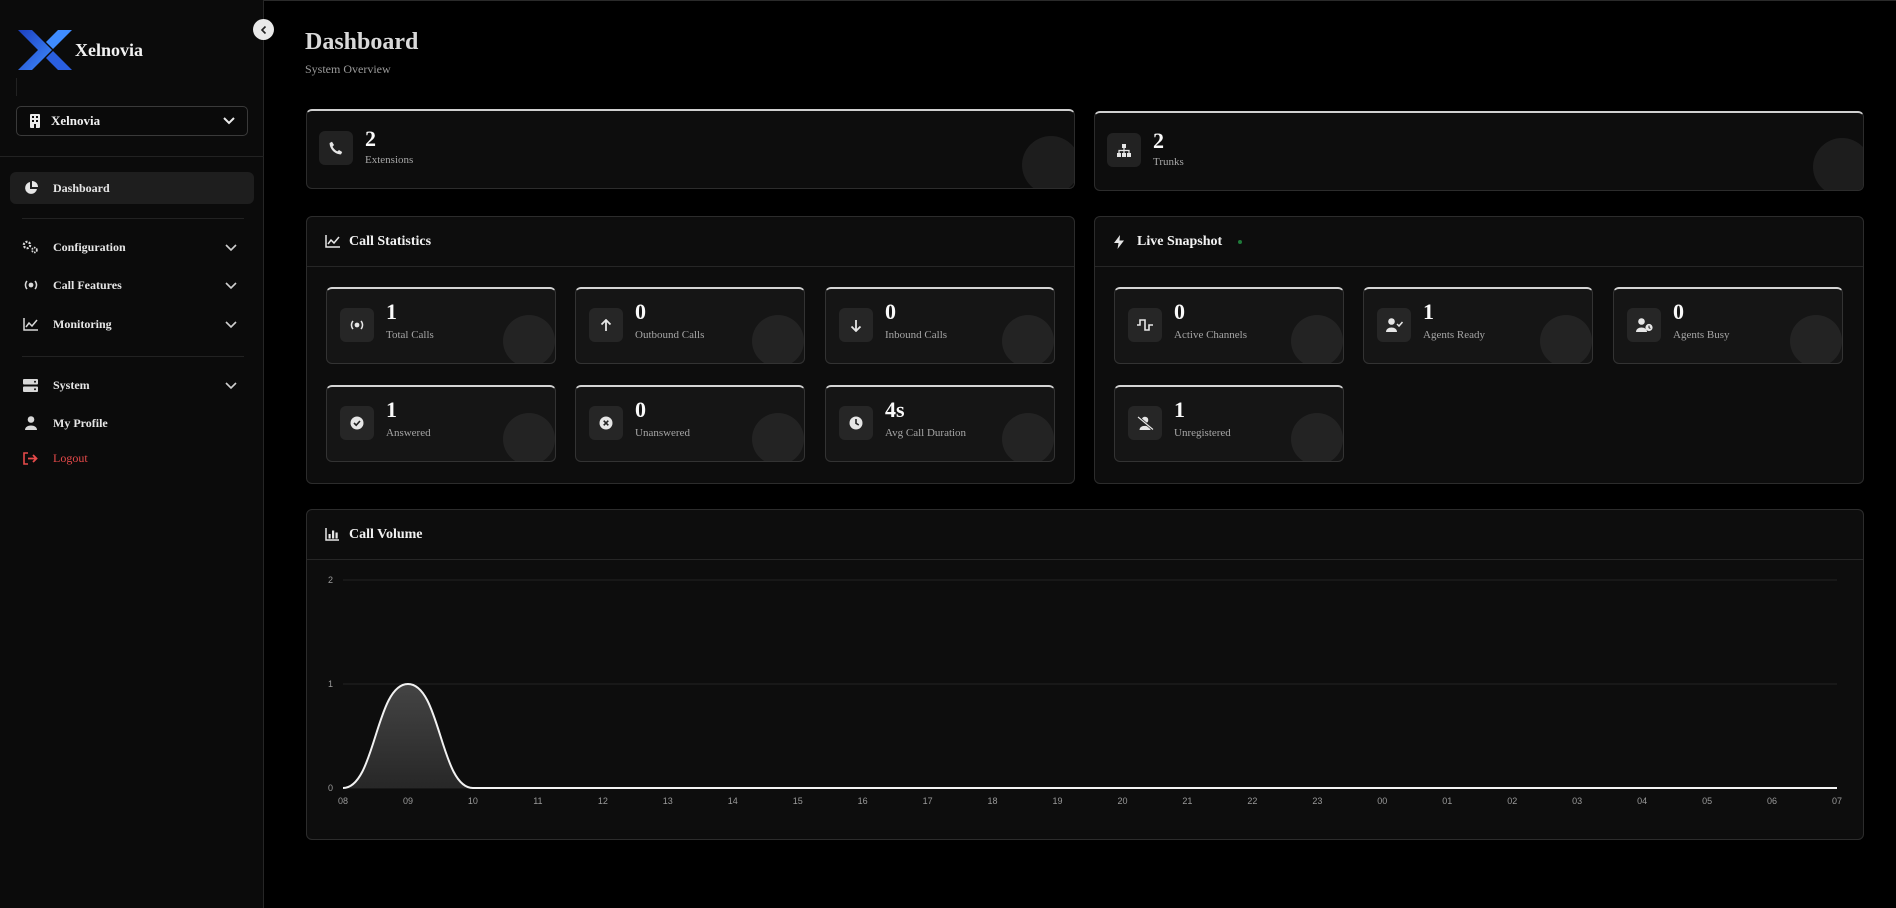 This screenshot has width=1896, height=908. Describe the element at coordinates (603, 801) in the screenshot. I see `x-tick-label: 12` at that location.